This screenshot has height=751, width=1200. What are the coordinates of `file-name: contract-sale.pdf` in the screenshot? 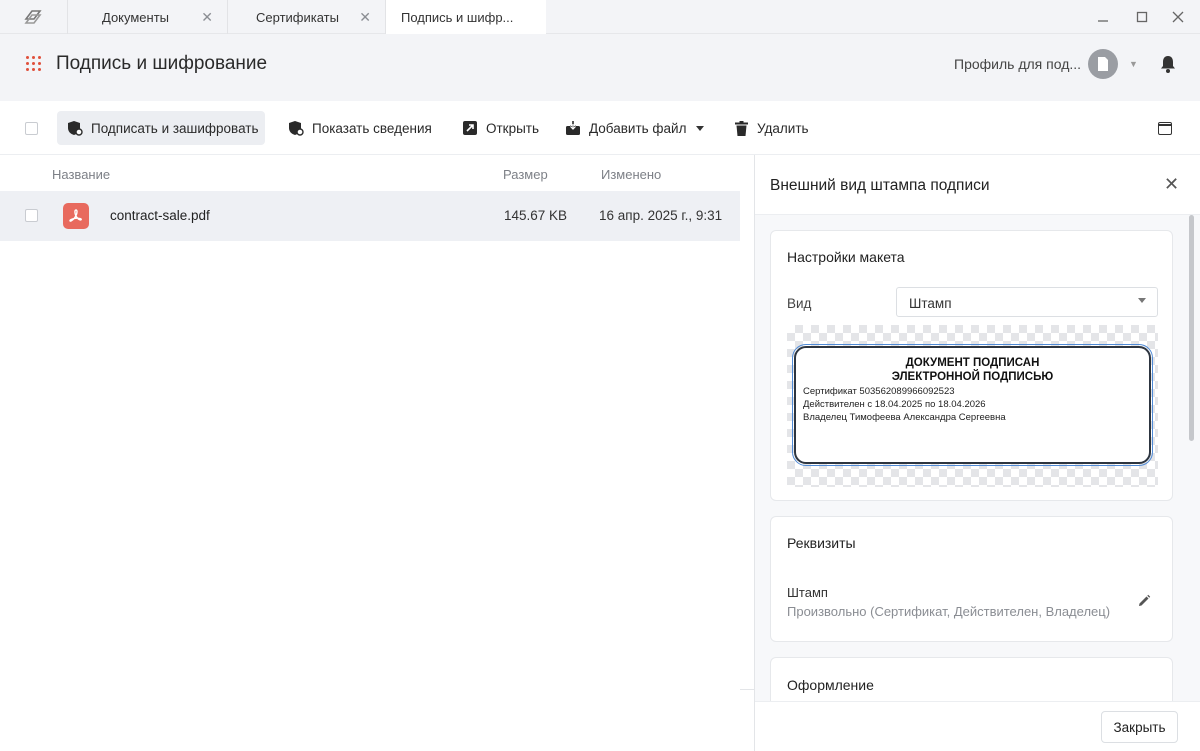 It's located at (160, 215).